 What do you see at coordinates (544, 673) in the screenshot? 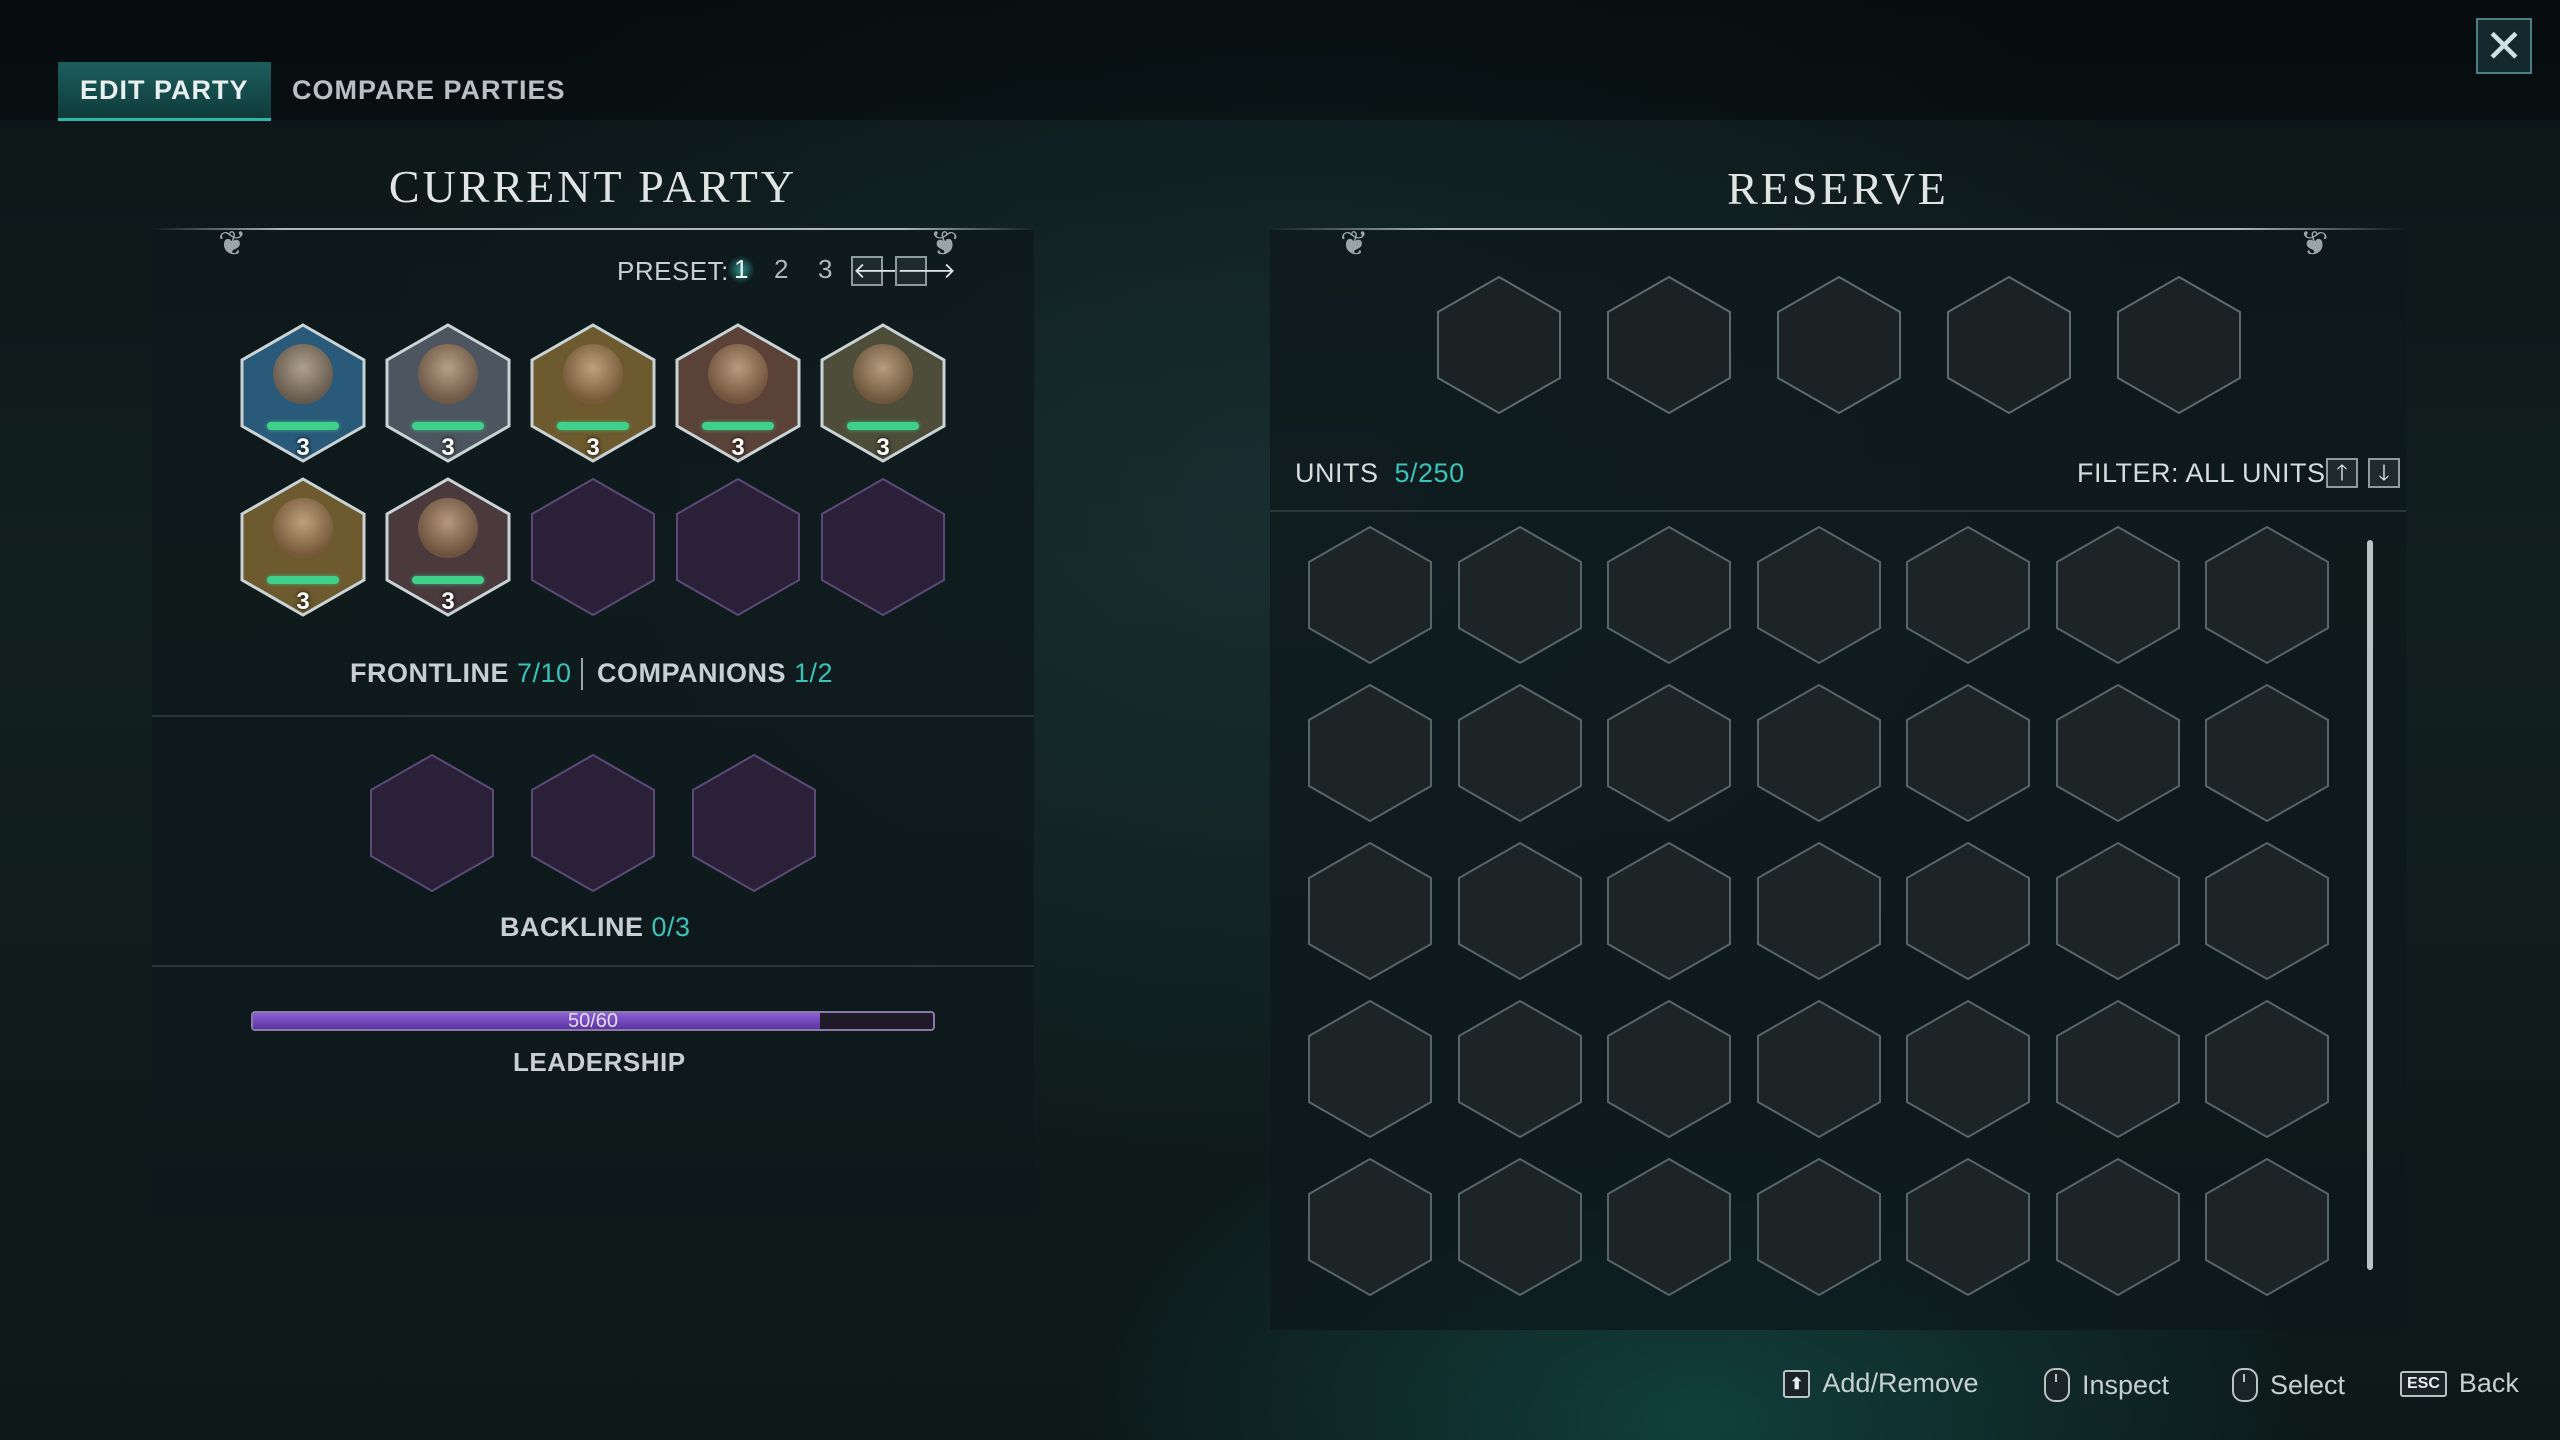
I see `frontline-count: 7/10` at bounding box center [544, 673].